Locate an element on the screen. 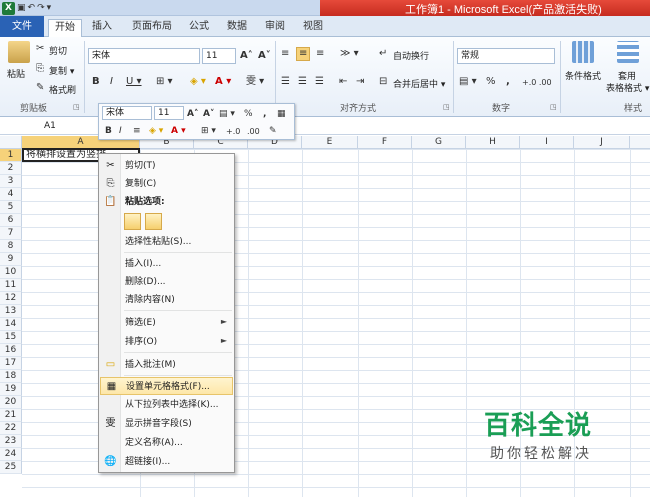 The width and height of the screenshot is (650, 497). menu-item-clear-contents: 清除内容(N) is located at coordinates (166, 300).